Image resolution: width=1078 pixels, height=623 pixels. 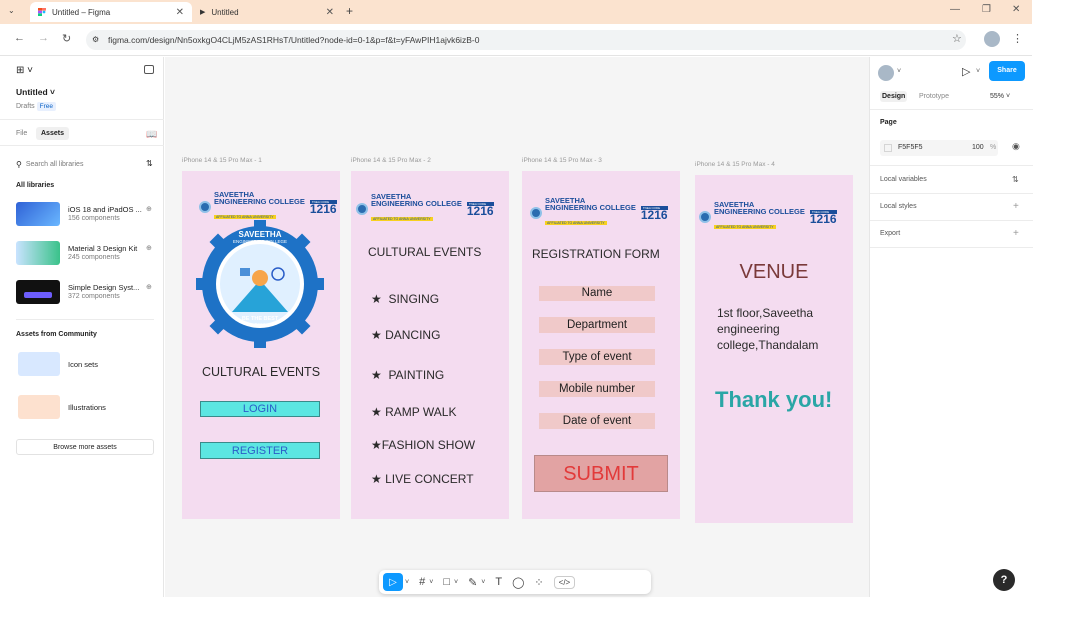 I want to click on browser-menu-icon: ⋮, so click(x=1017, y=38).